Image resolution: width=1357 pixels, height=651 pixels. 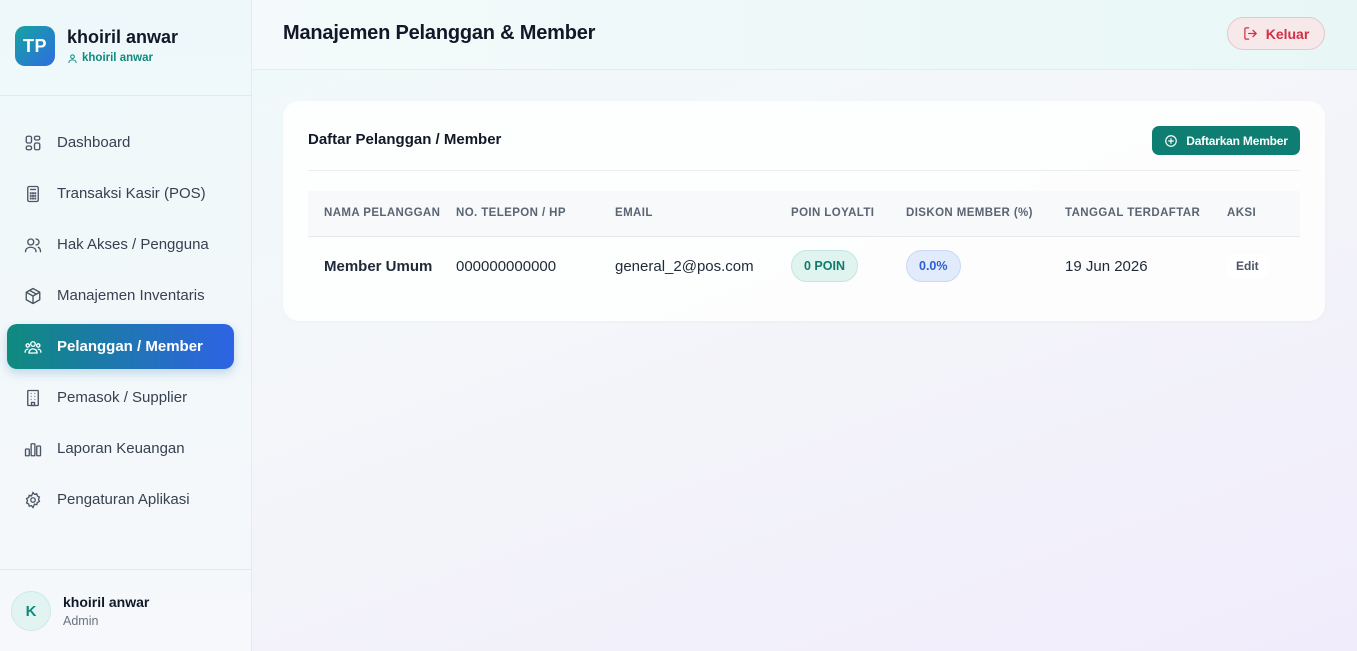 What do you see at coordinates (80, 611) in the screenshot?
I see `user-profile: K khoiril anwar Admin` at bounding box center [80, 611].